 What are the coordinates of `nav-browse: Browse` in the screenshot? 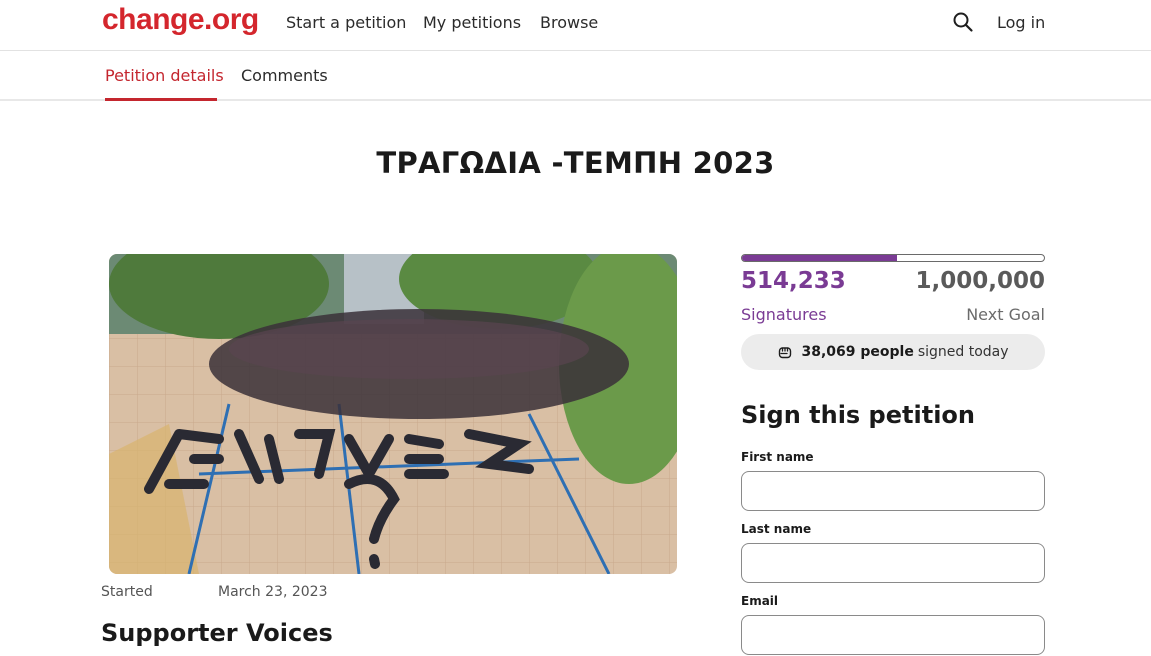 It's located at (569, 22).